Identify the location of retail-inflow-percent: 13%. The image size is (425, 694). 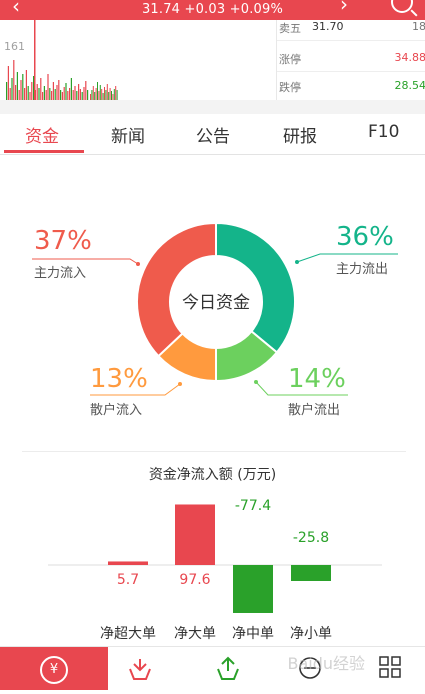
(119, 379).